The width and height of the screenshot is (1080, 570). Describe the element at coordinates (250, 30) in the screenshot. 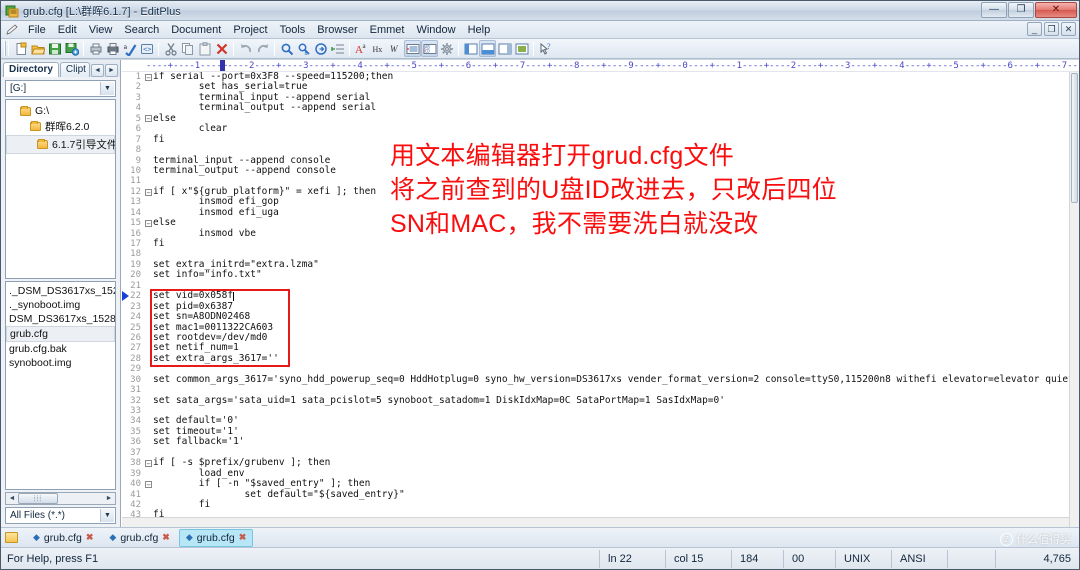

I see `menu-project: Project` at that location.